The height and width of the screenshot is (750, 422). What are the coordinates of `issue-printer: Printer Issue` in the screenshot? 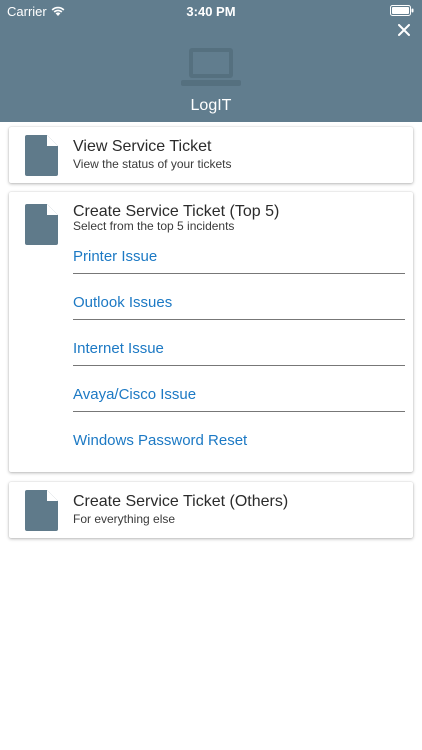 It's located at (239, 259).